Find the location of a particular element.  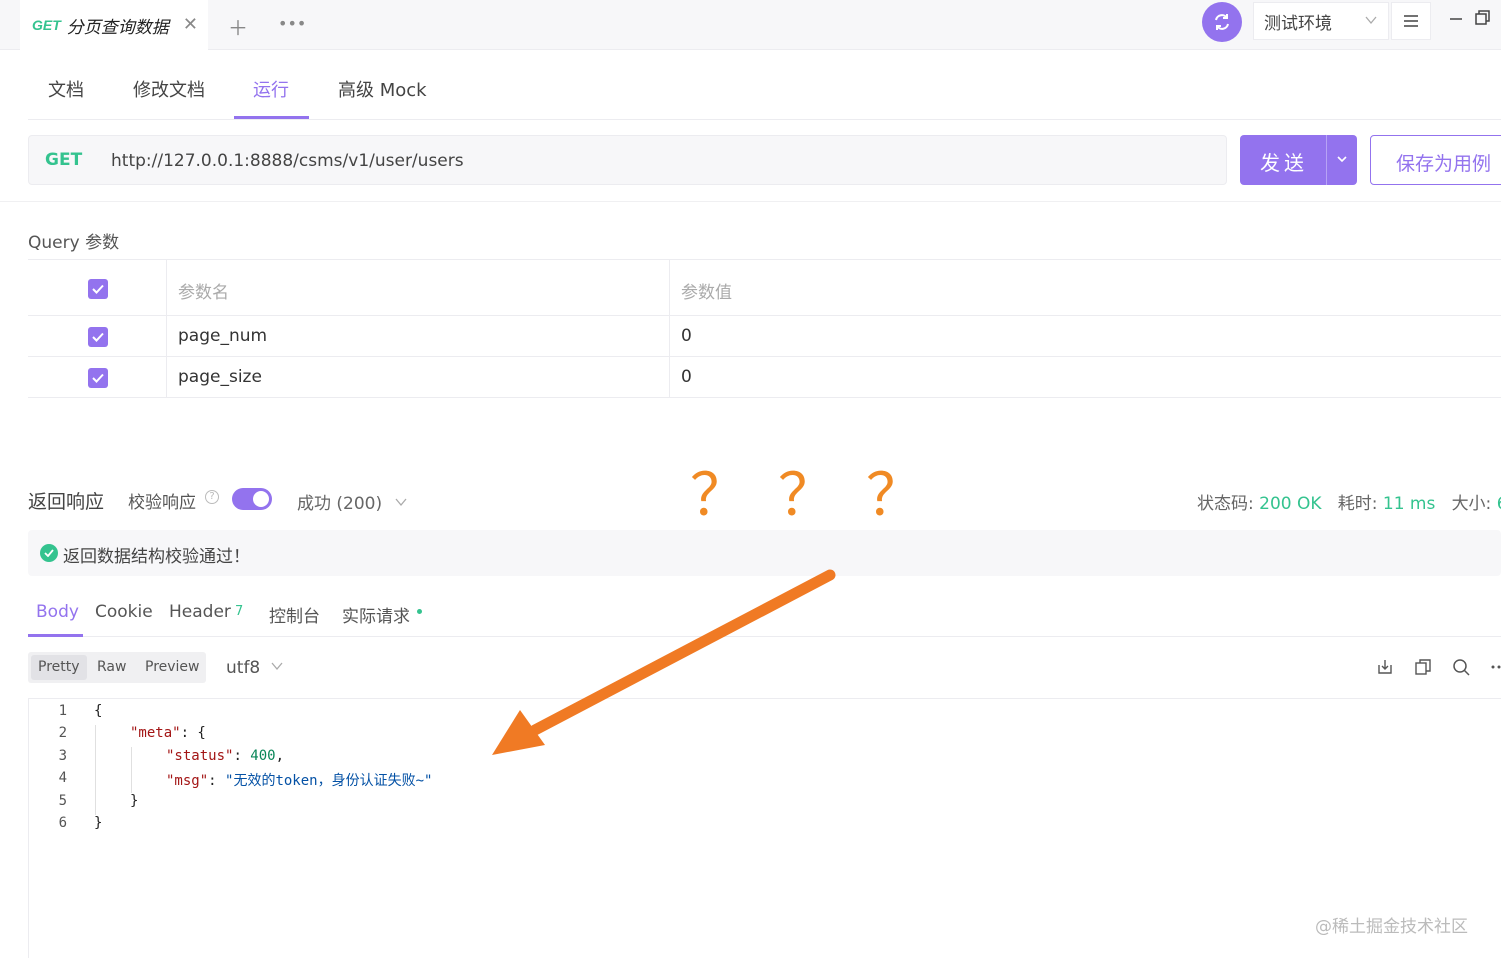

environment-select: 测试环境 is located at coordinates (1321, 21).